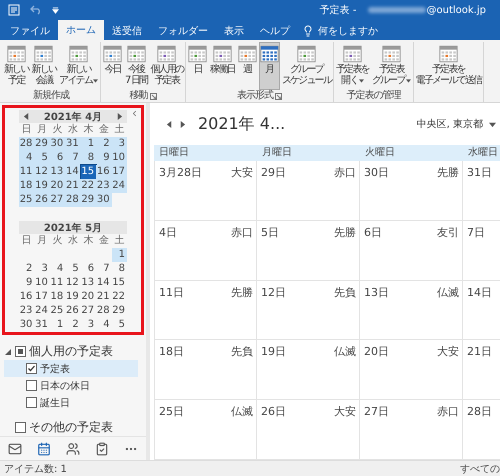  What do you see at coordinates (73, 449) in the screenshot?
I see `people-icon` at bounding box center [73, 449].